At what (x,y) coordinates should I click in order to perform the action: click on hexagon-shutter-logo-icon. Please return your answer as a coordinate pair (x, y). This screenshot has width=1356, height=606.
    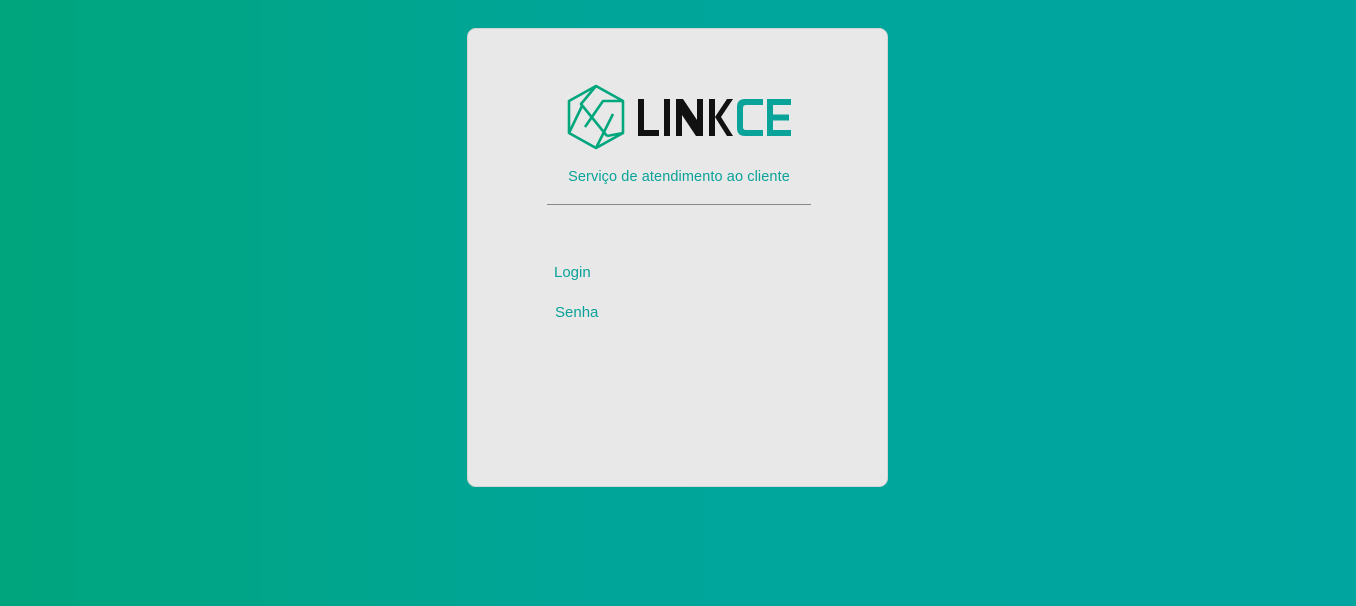
    Looking at the image, I should click on (596, 117).